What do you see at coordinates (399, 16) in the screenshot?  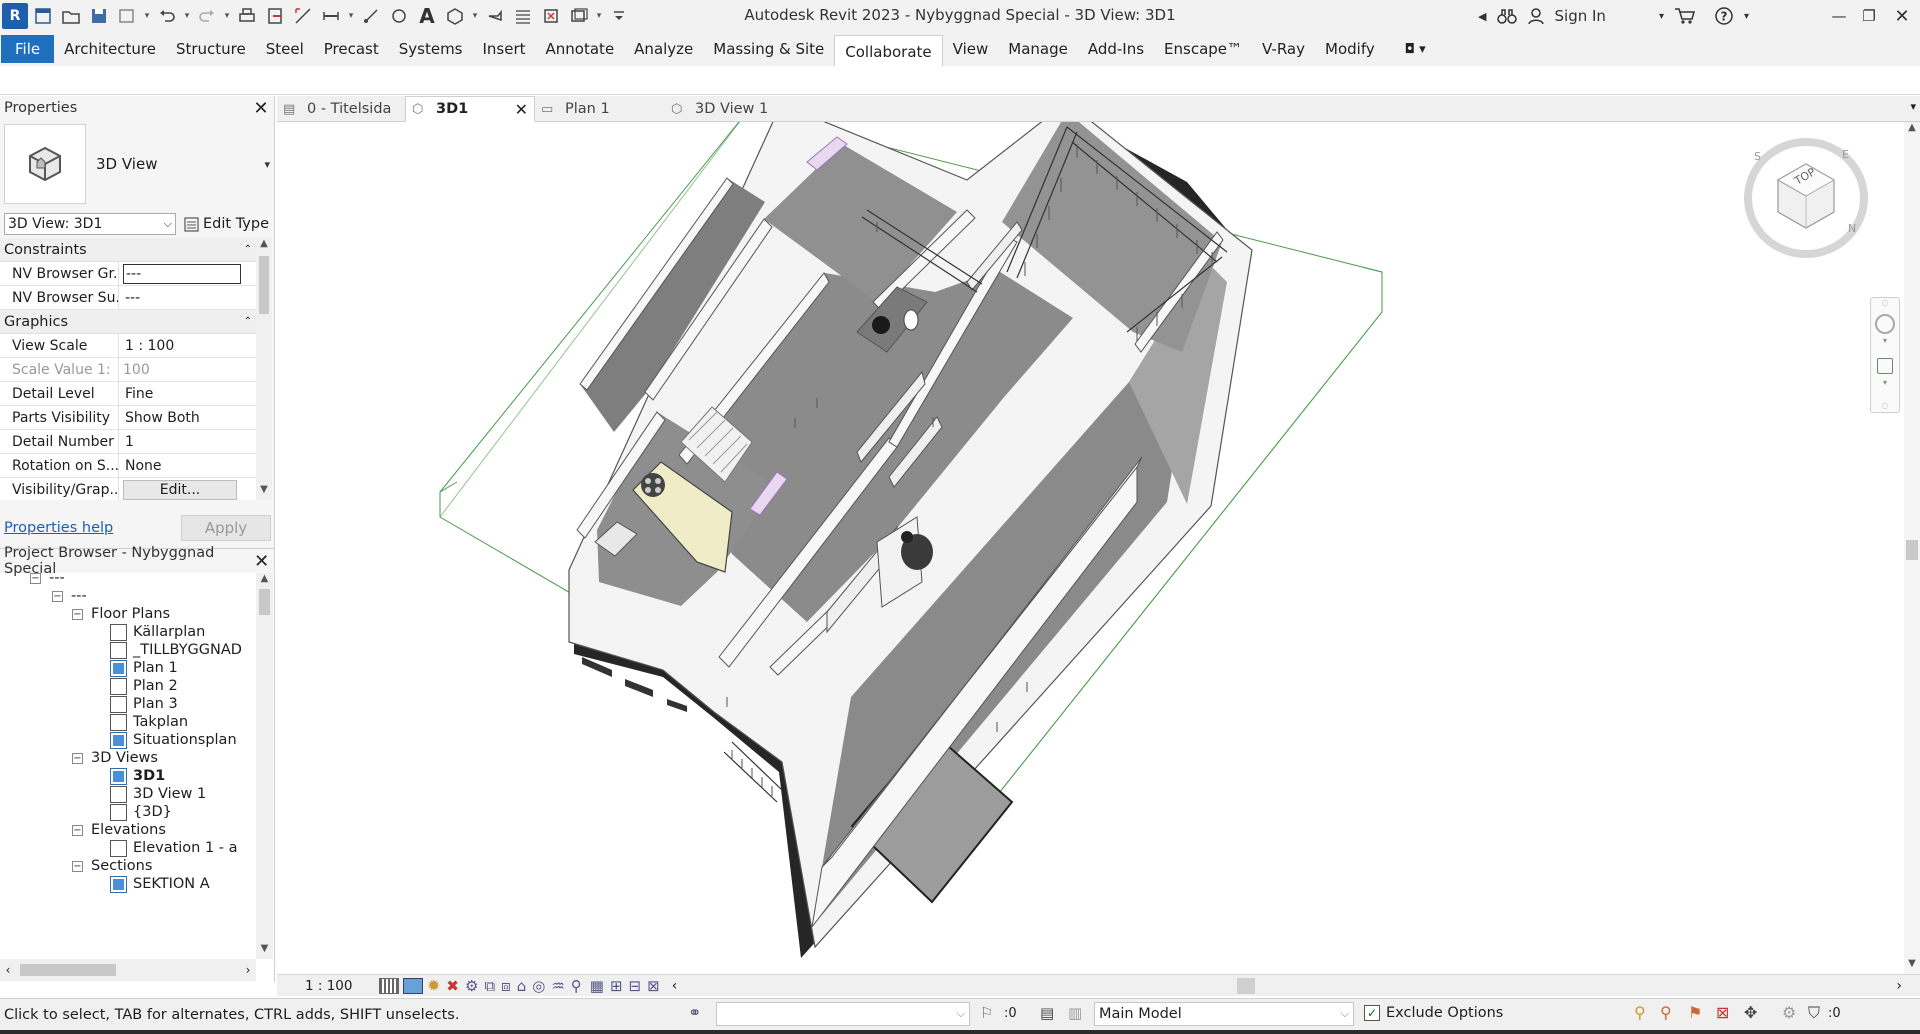 I see `tag-by-category-icon` at bounding box center [399, 16].